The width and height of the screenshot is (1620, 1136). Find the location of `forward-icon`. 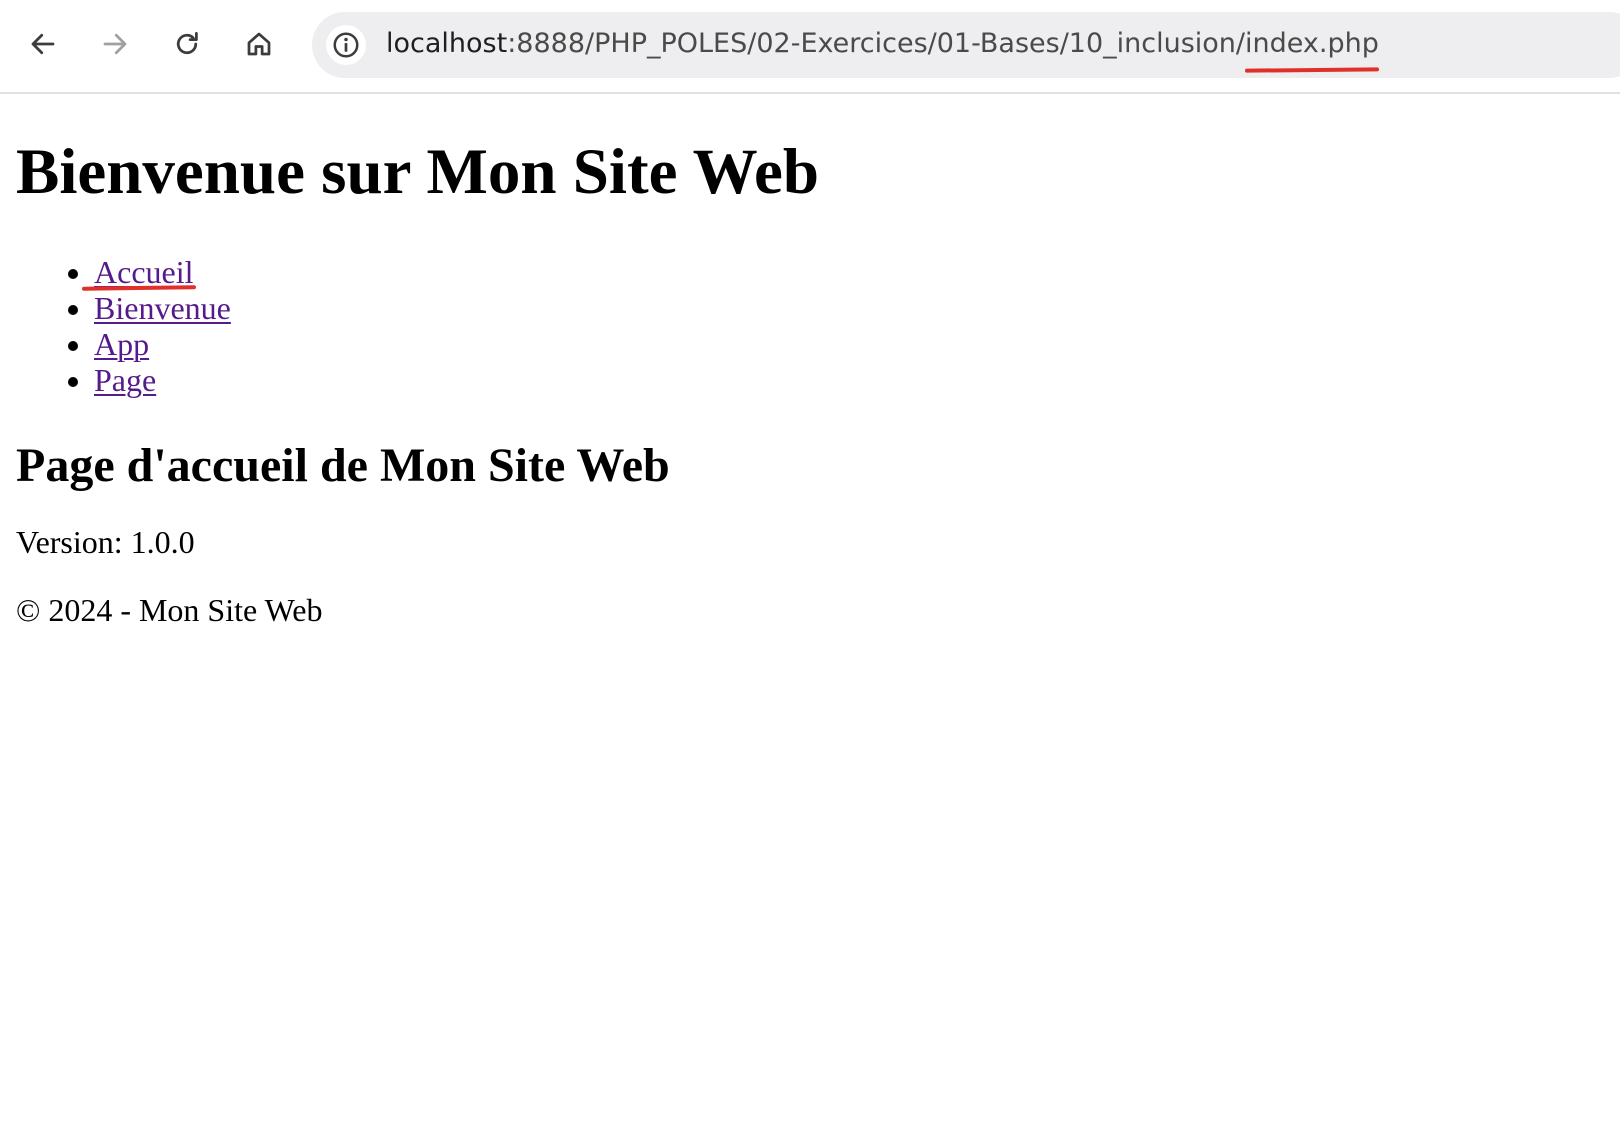

forward-icon is located at coordinates (115, 44).